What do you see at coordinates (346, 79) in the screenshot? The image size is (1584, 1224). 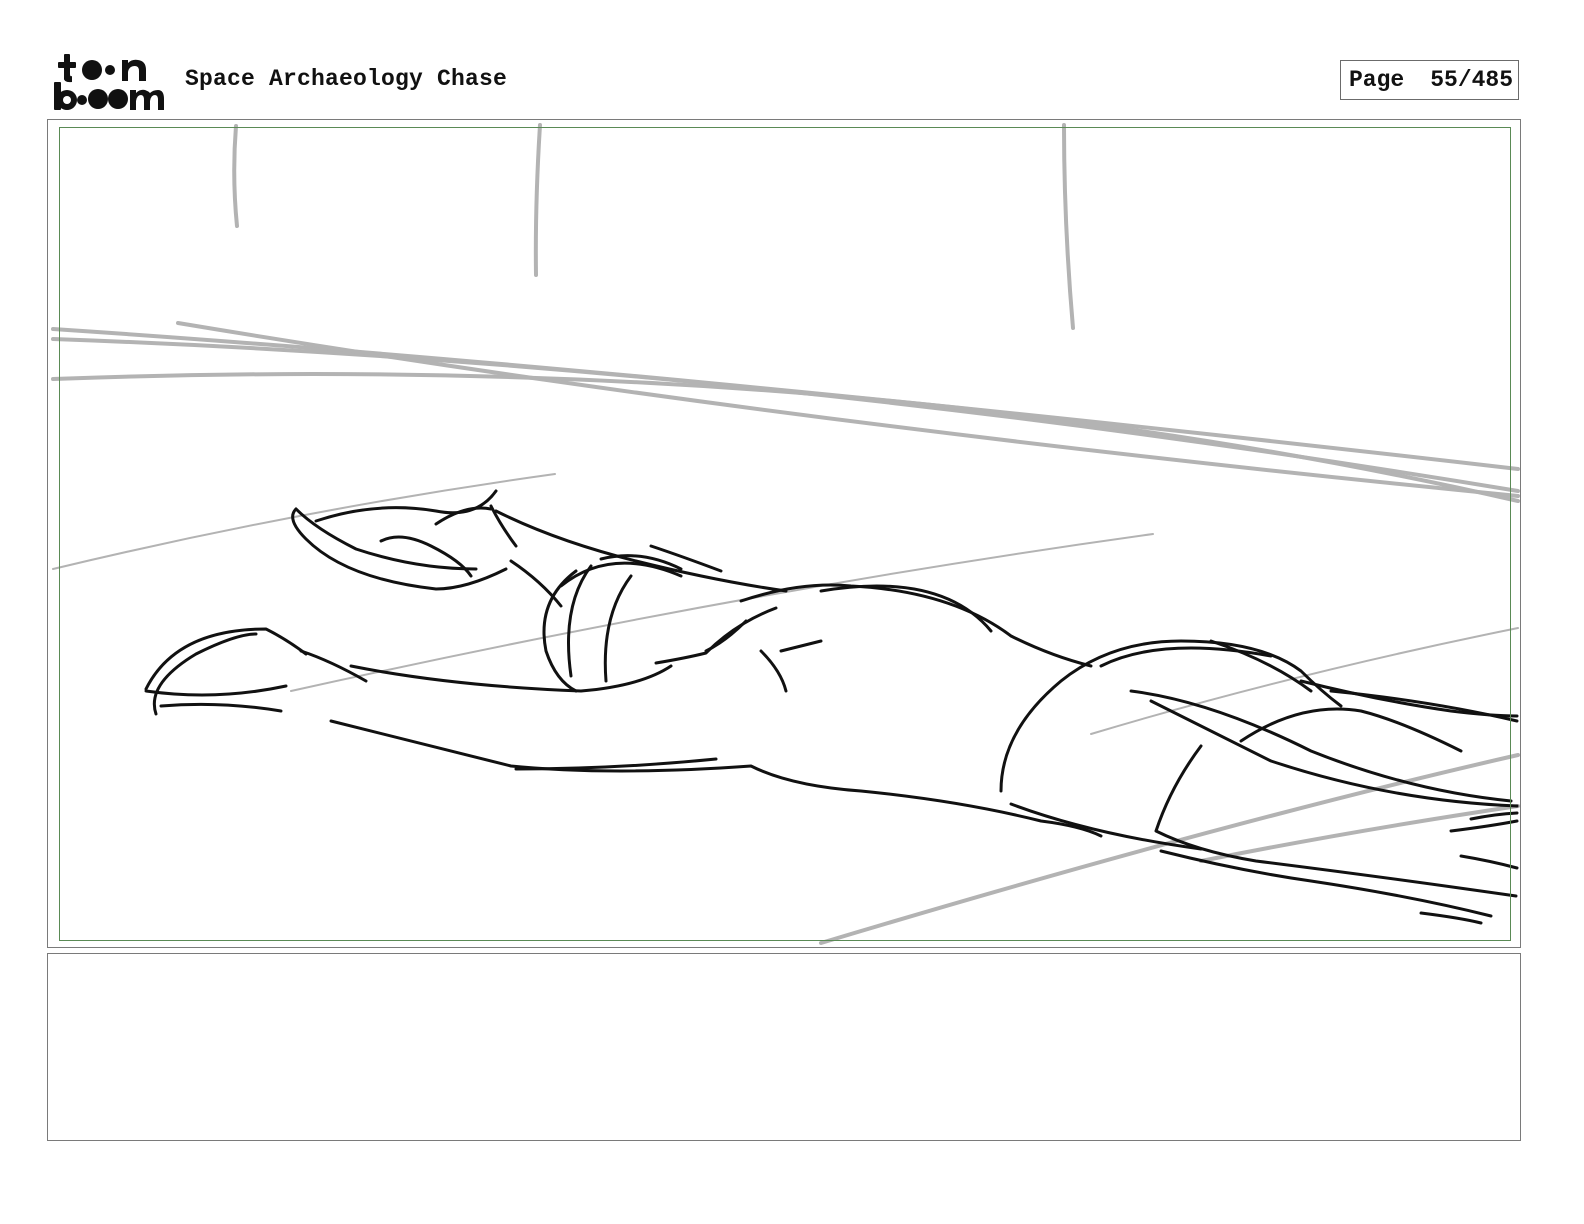 I see `project-title: Space Archaeology Chase` at bounding box center [346, 79].